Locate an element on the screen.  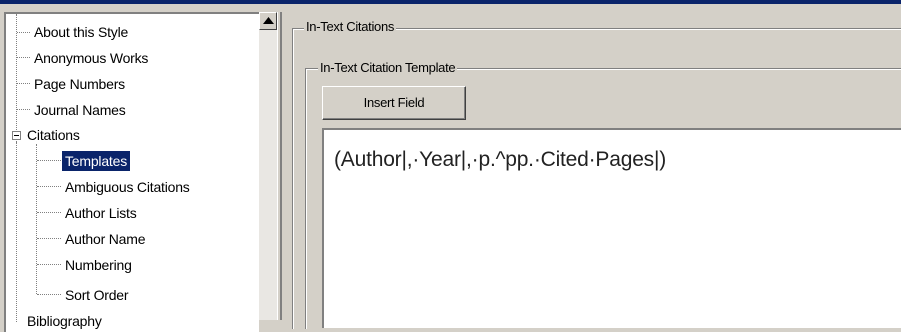
tree-item-anonymous-works: Anonymous Works is located at coordinates (91, 58).